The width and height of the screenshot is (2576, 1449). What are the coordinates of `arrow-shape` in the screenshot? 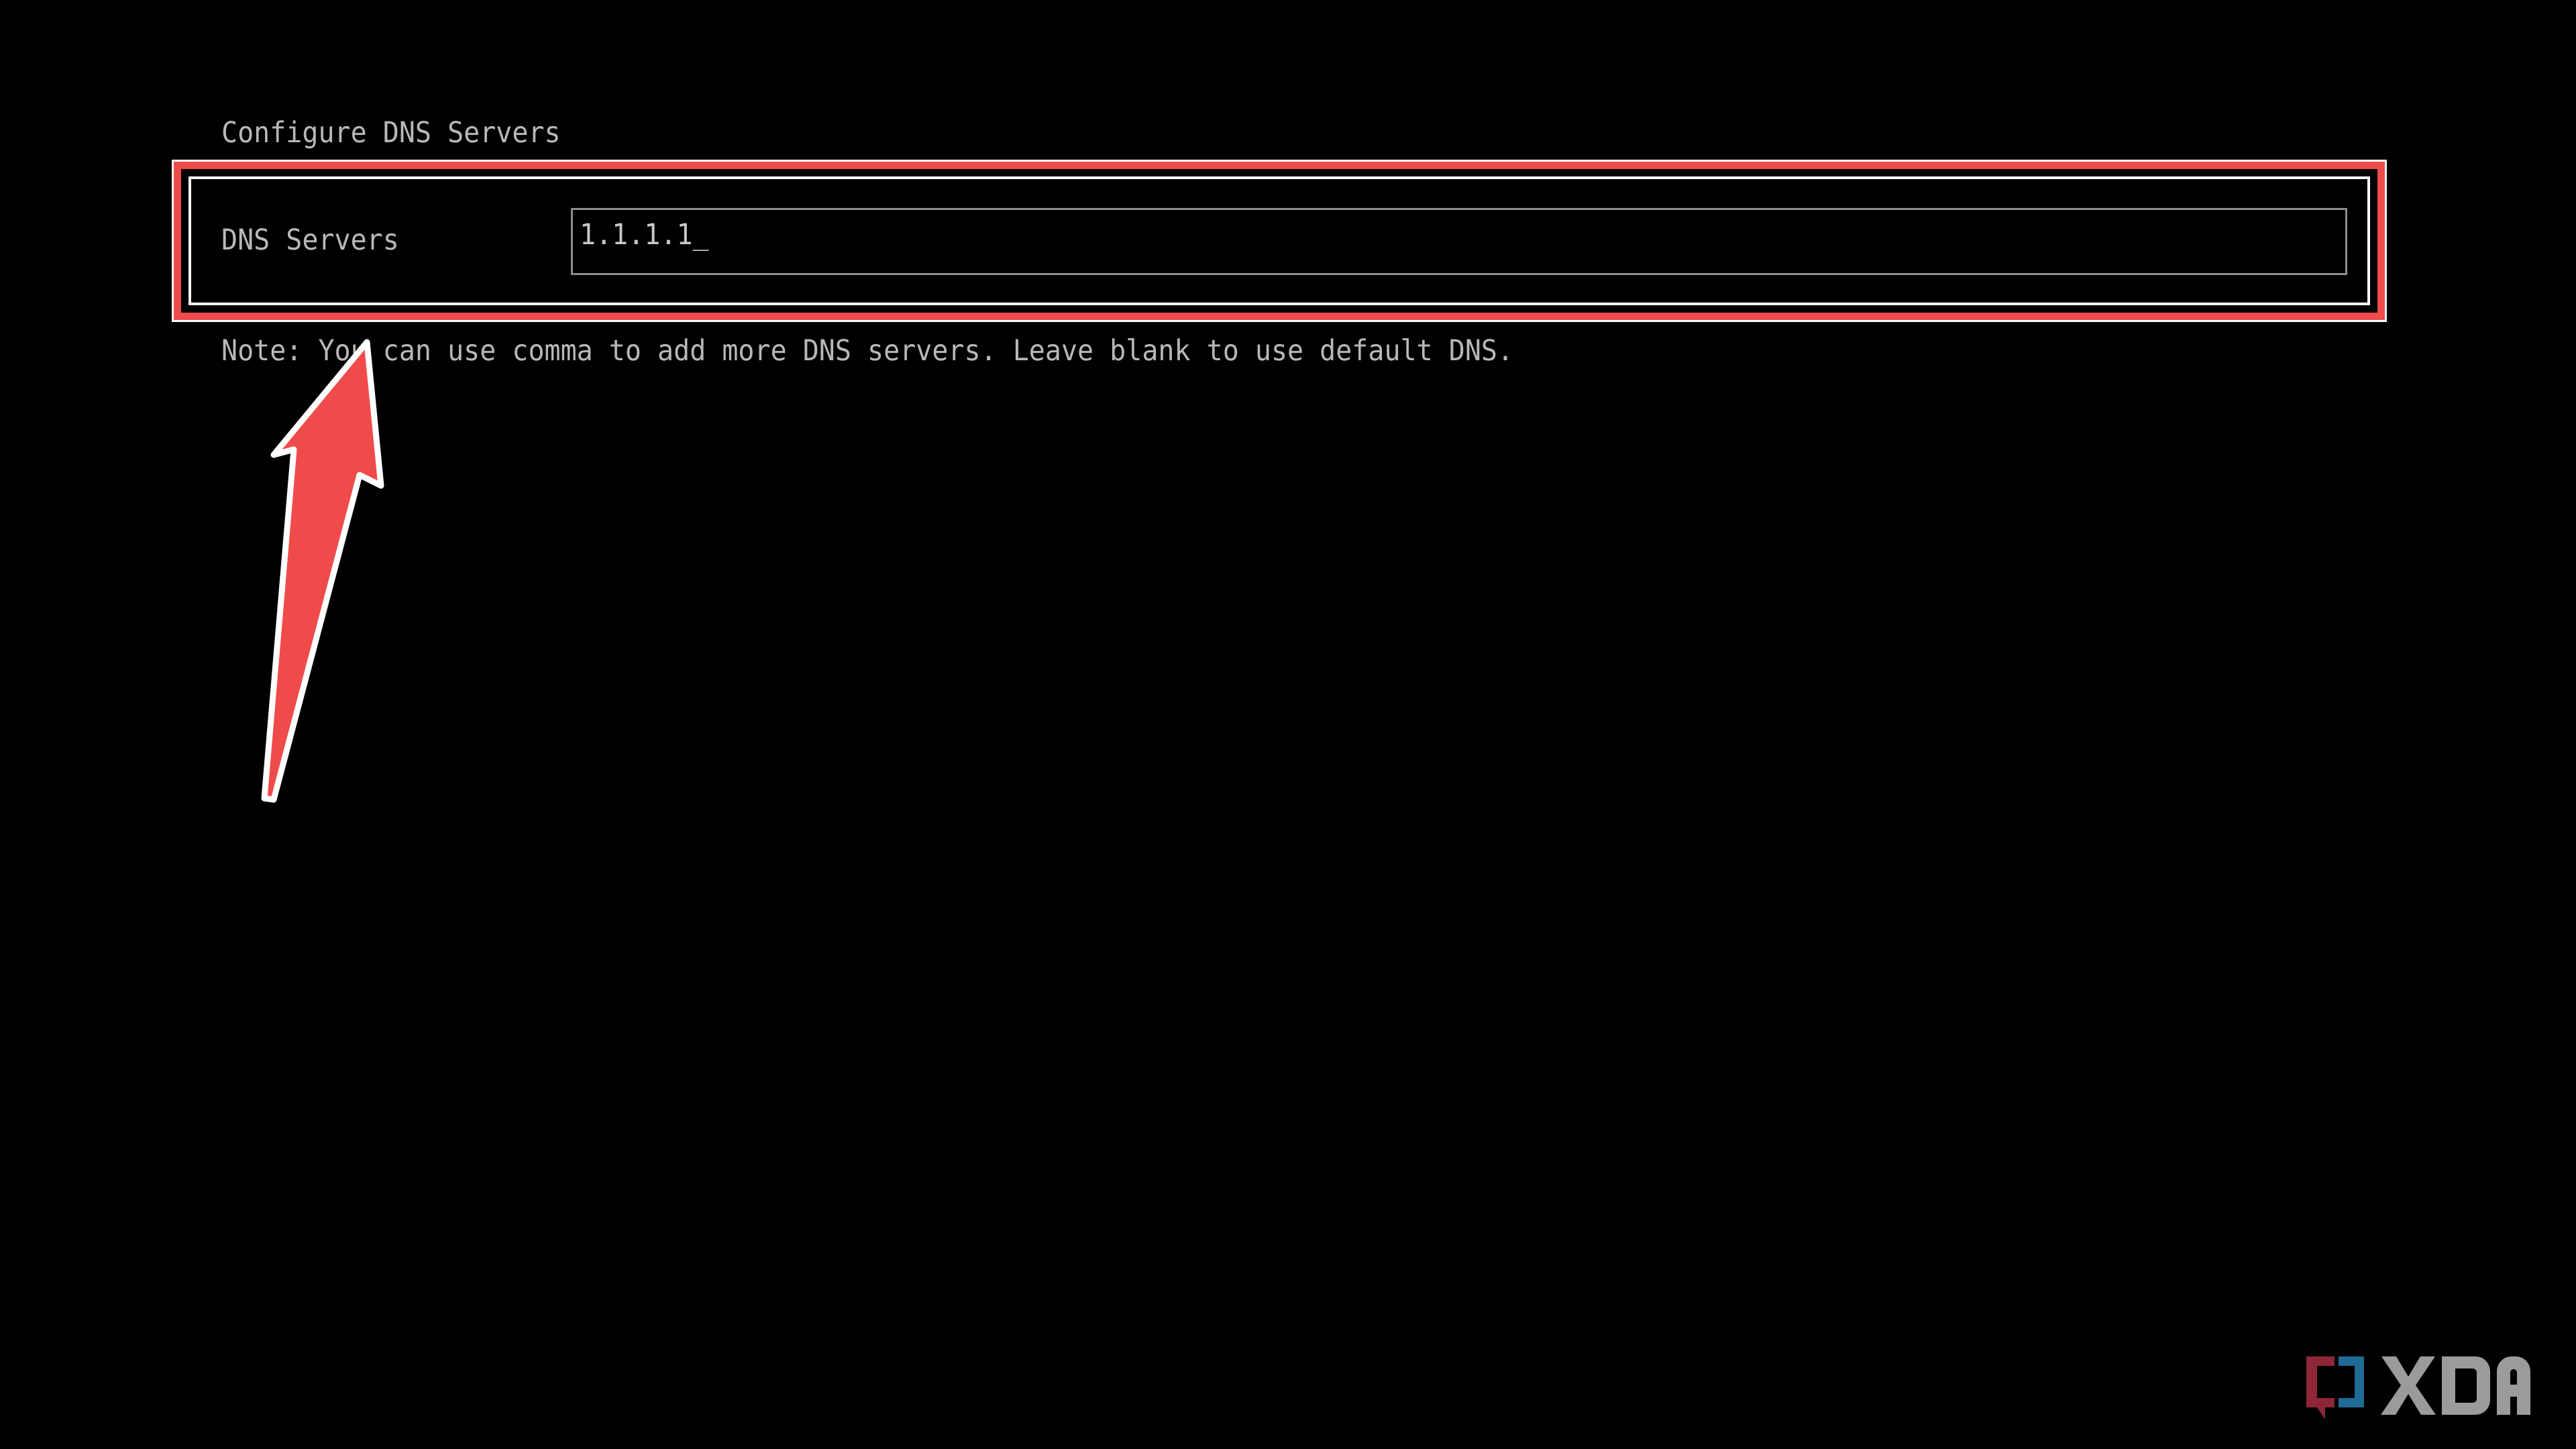 It's located at (322, 571).